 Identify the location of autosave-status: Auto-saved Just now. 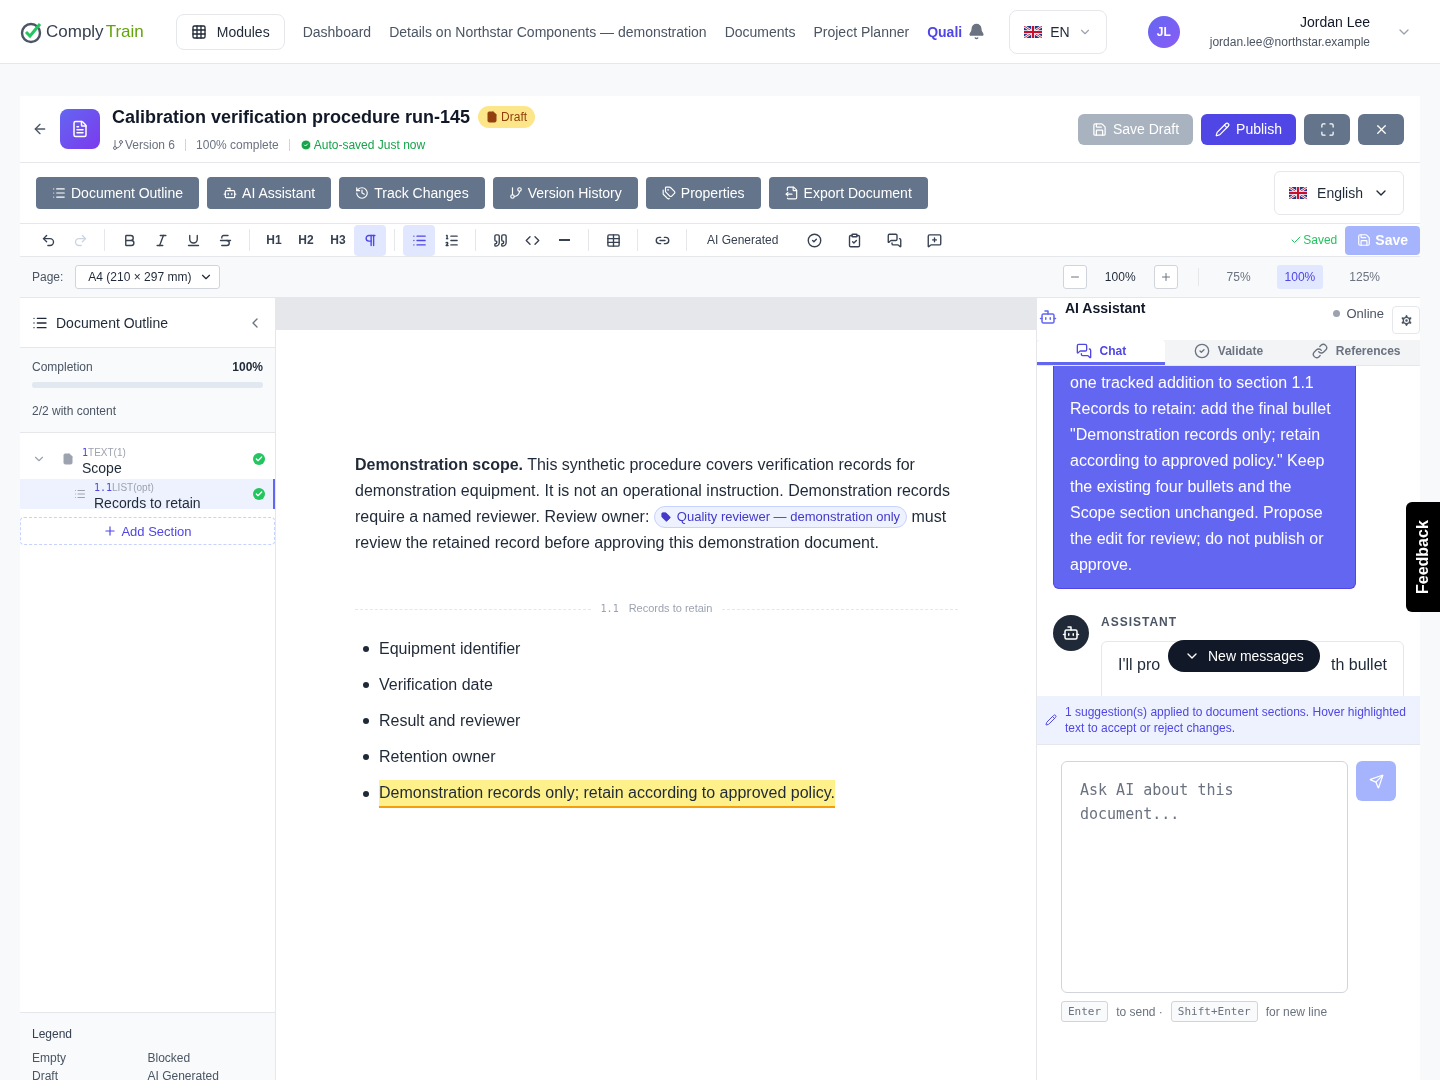
(369, 145).